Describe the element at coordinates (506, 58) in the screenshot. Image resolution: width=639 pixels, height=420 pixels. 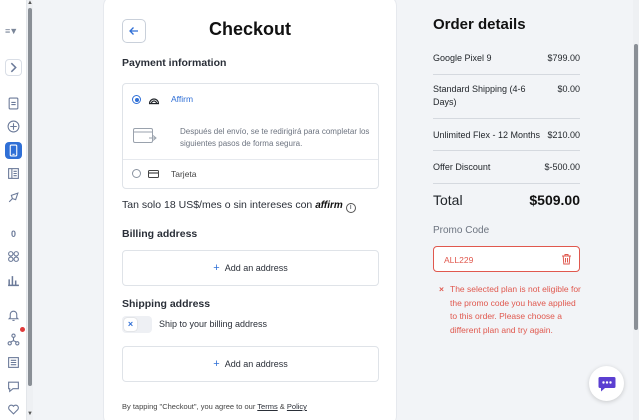
I see `order-row: Google Pixel 9 $799.00` at that location.